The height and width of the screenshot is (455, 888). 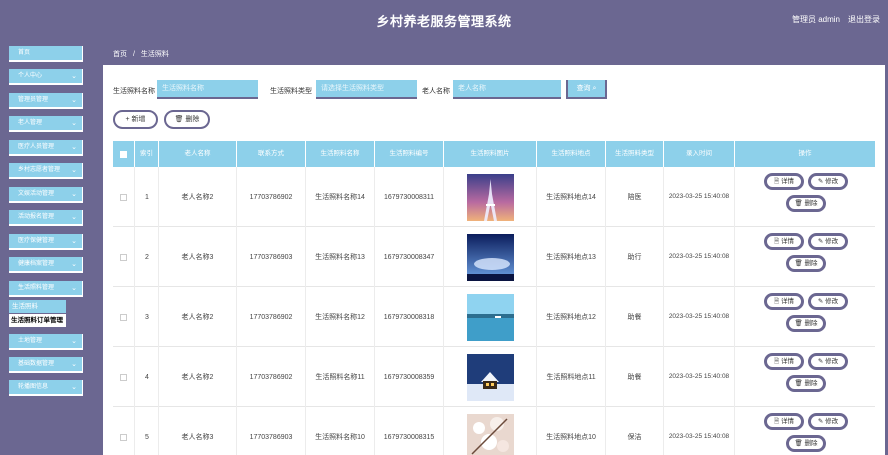 What do you see at coordinates (46, 171) in the screenshot?
I see `sidebar-item-volunteers: 乡村志愿者管理 ⌄` at bounding box center [46, 171].